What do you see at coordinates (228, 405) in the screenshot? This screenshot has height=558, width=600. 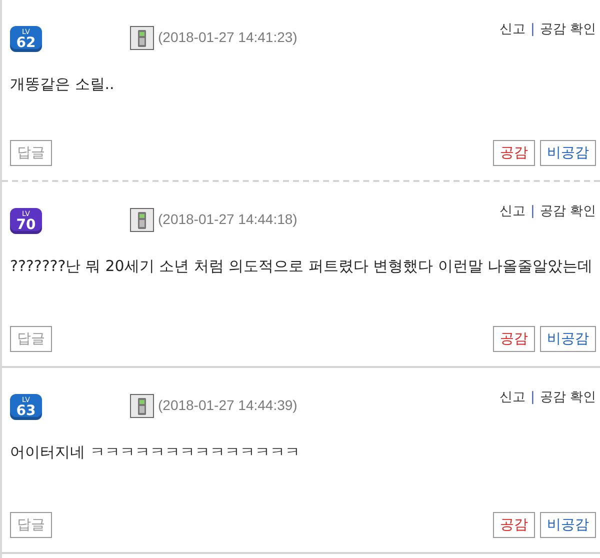 I see `comment-date: (2018-01-27 14:44:39)` at bounding box center [228, 405].